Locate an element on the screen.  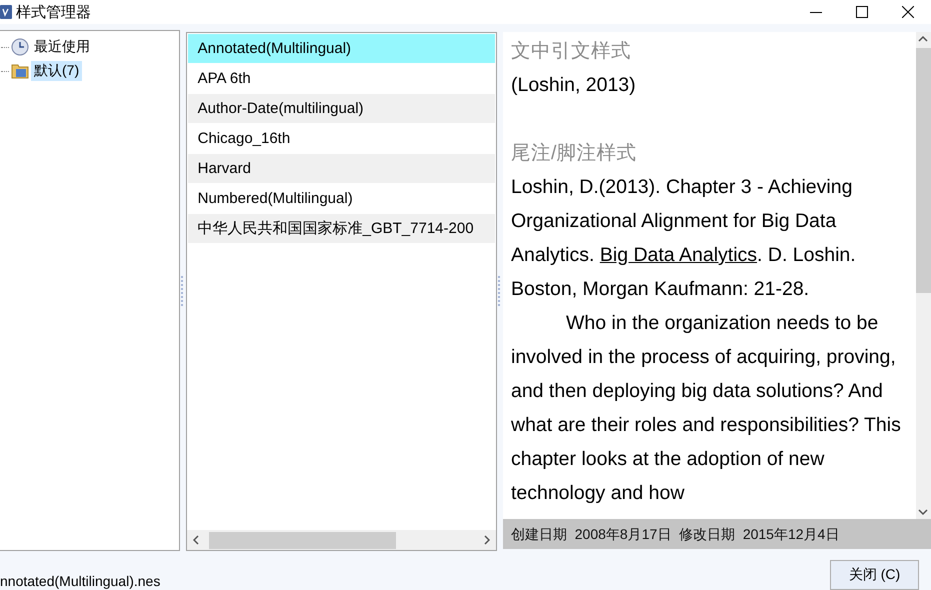
abstract-text: Who in the organization needs to be involved in the process of acquiring, proving, and then deploying big data solutions? And what are their roles and responsibilities? This chapter looks at the adoption of new technology and how is located at coordinates (706, 408).